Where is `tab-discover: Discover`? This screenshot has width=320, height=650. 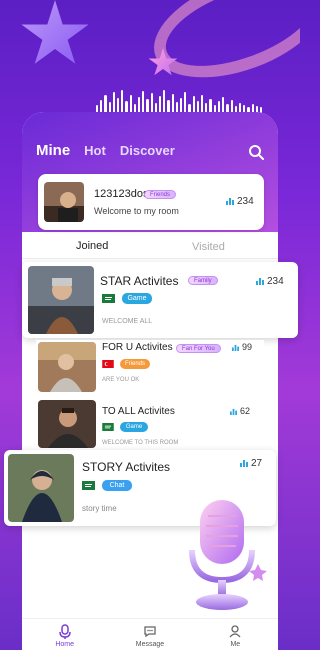 tab-discover: Discover is located at coordinates (147, 150).